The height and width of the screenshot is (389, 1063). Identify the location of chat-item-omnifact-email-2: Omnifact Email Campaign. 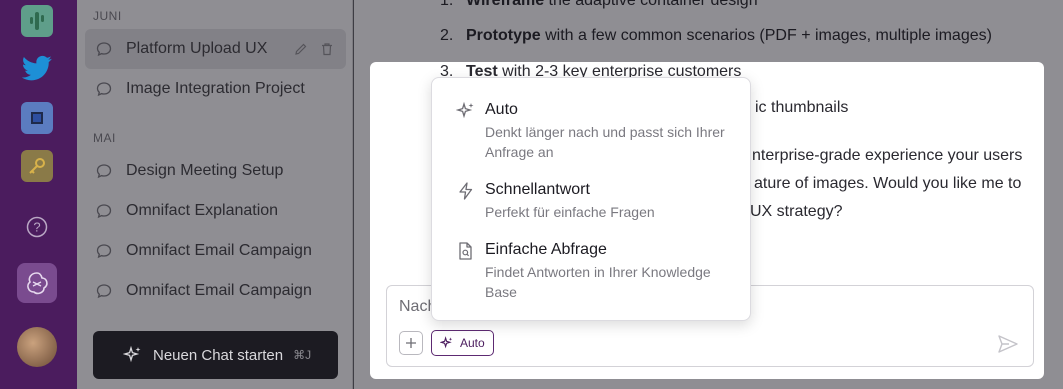
(215, 291).